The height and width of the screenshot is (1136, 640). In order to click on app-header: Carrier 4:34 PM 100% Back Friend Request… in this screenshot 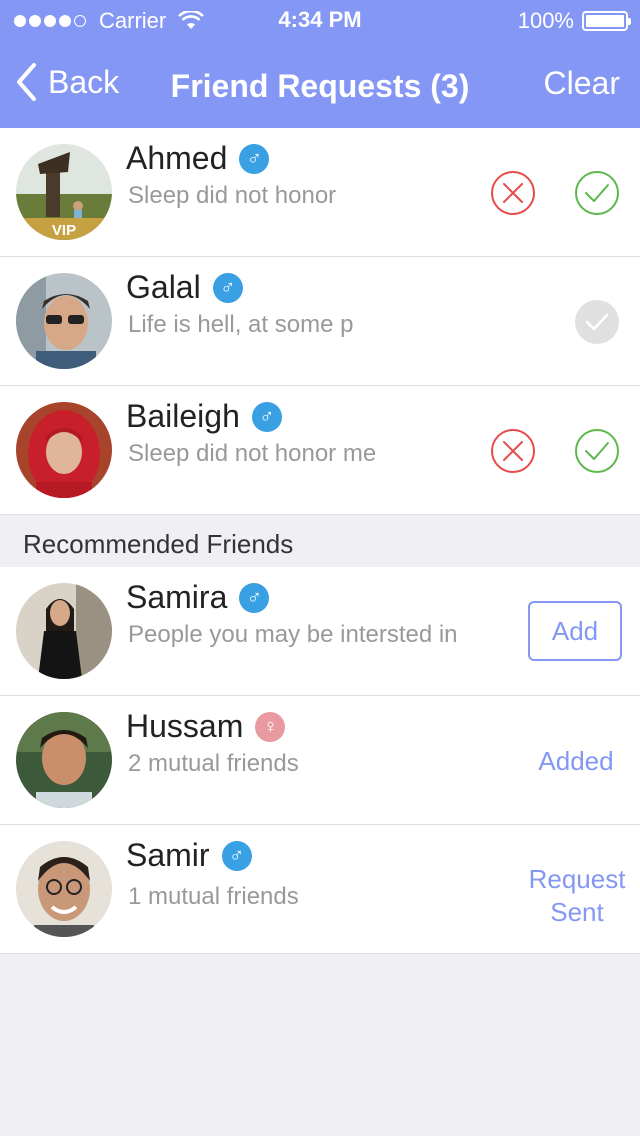, I will do `click(320, 64)`.